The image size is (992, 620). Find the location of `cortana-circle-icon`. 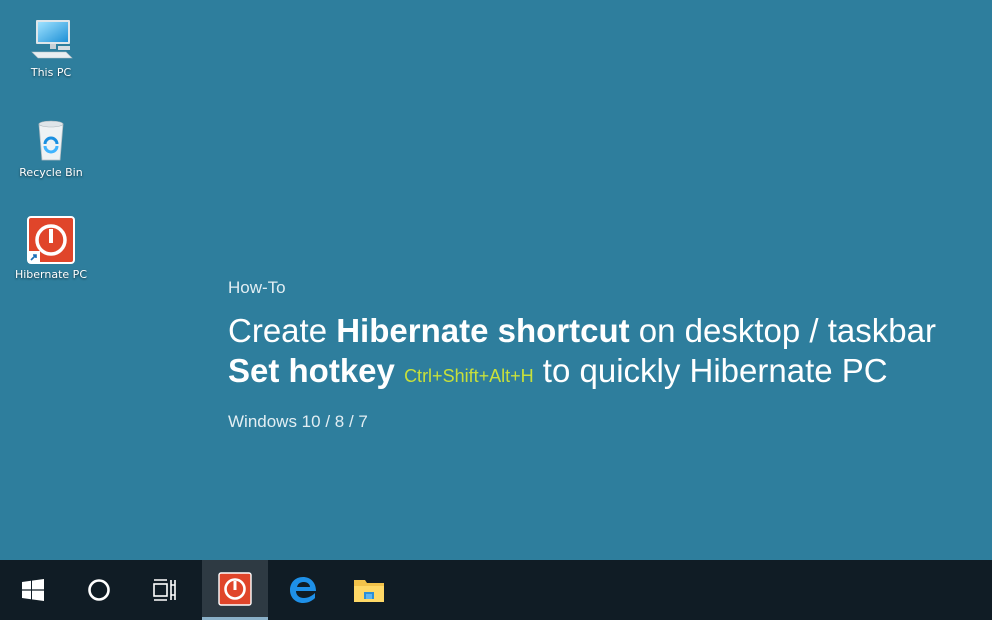

cortana-circle-icon is located at coordinates (99, 590).